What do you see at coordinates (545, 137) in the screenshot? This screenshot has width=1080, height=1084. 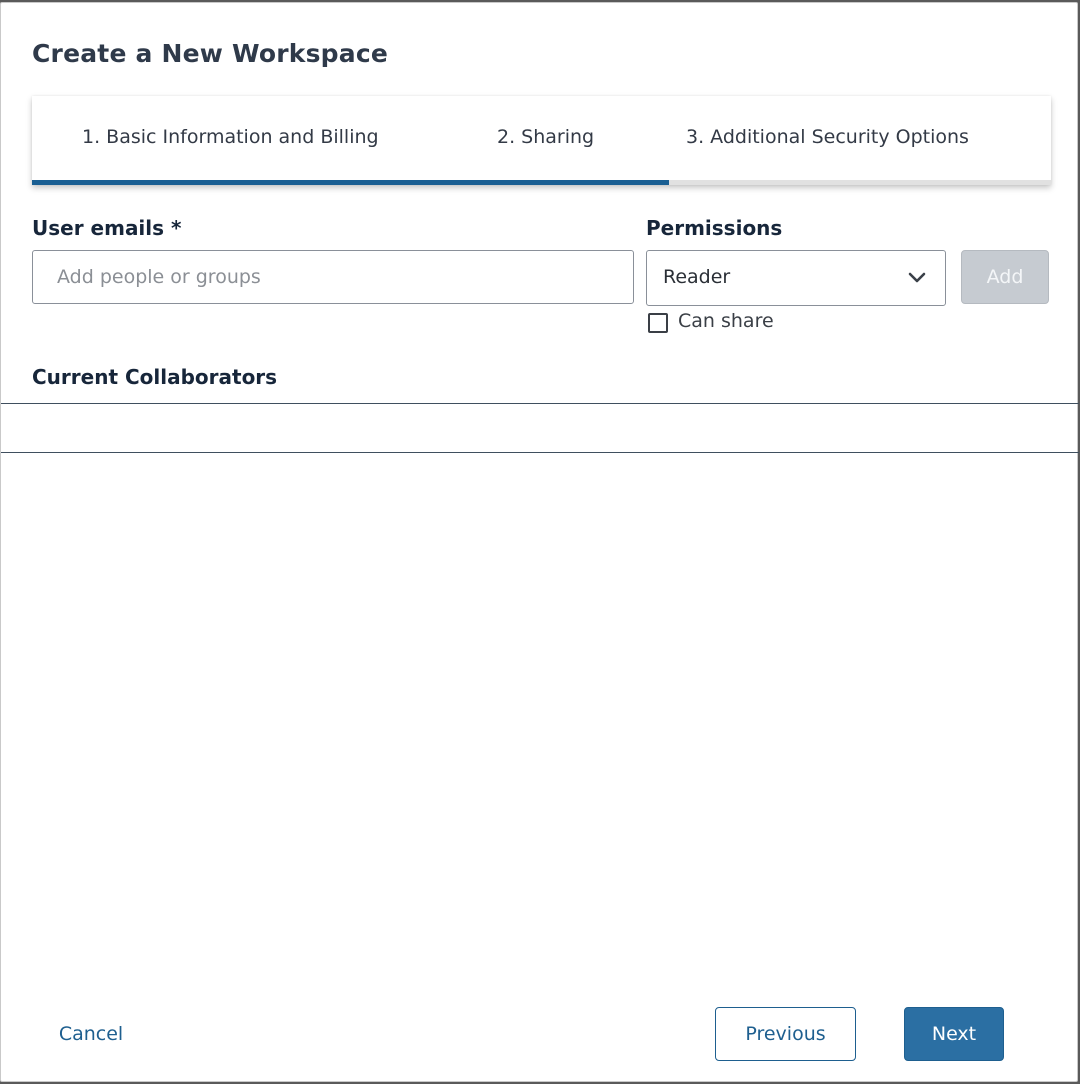 I see `step-sharing: 2. Sharing` at bounding box center [545, 137].